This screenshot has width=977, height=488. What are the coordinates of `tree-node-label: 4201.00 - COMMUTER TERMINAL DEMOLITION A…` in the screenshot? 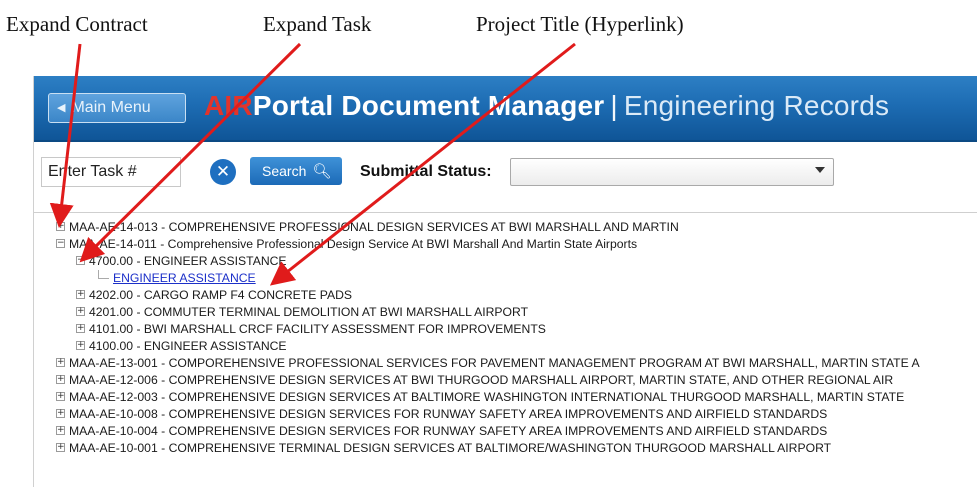 It's located at (308, 312).